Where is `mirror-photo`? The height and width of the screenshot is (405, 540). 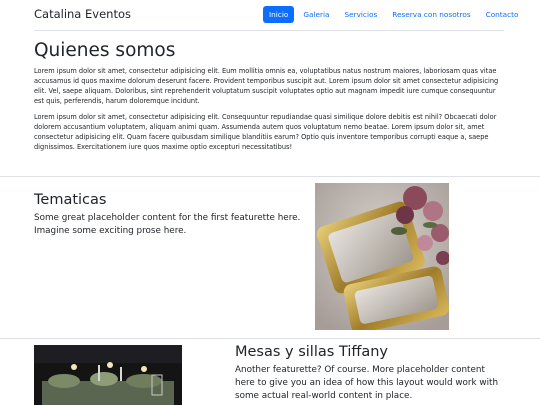 mirror-photo is located at coordinates (382, 256).